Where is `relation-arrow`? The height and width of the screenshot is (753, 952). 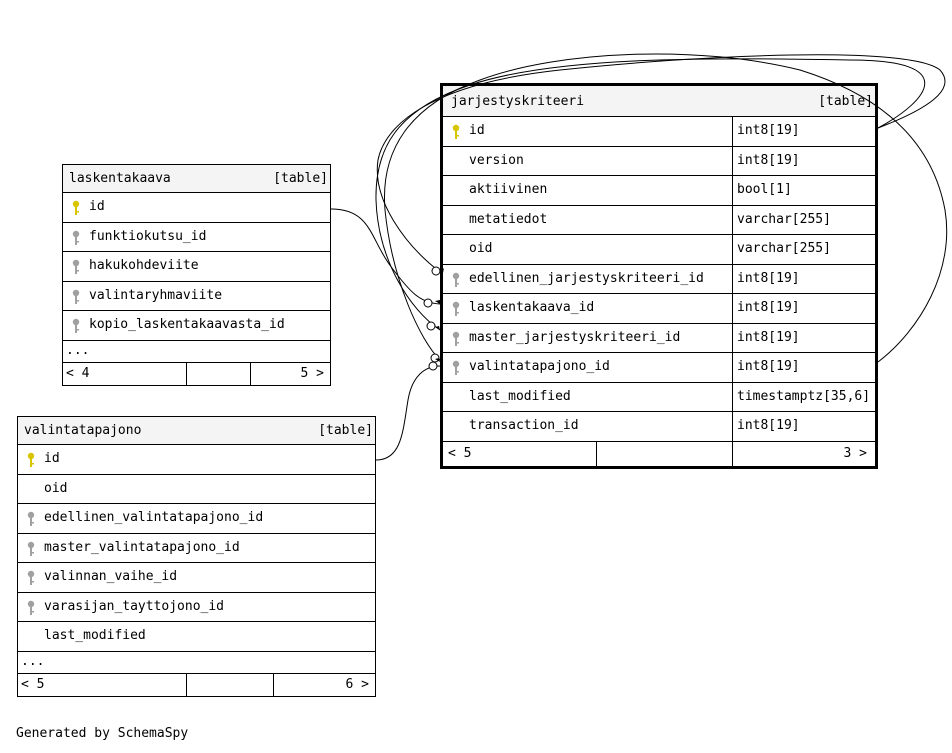 relation-arrow is located at coordinates (442, 270).